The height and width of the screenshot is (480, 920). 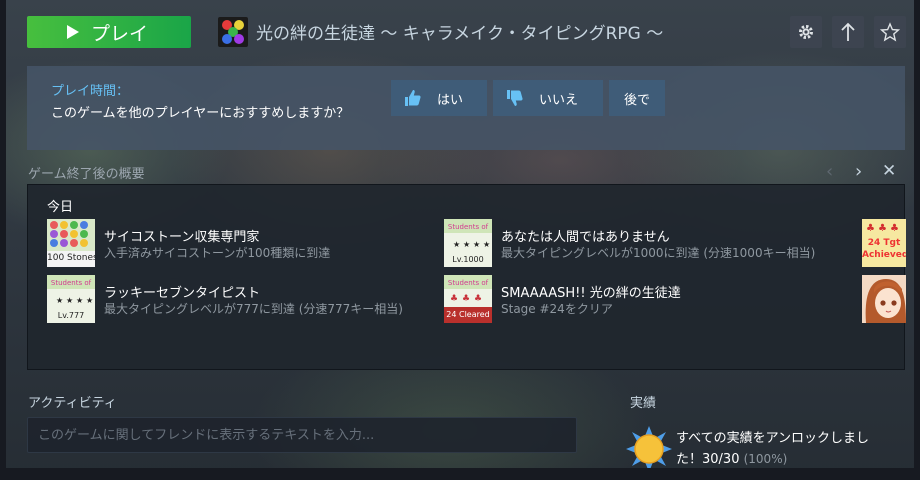 What do you see at coordinates (658, 253) in the screenshot?
I see `achievement-desc: 最大タイピングレベルが1000に到達 (分速1000キー相当)` at bounding box center [658, 253].